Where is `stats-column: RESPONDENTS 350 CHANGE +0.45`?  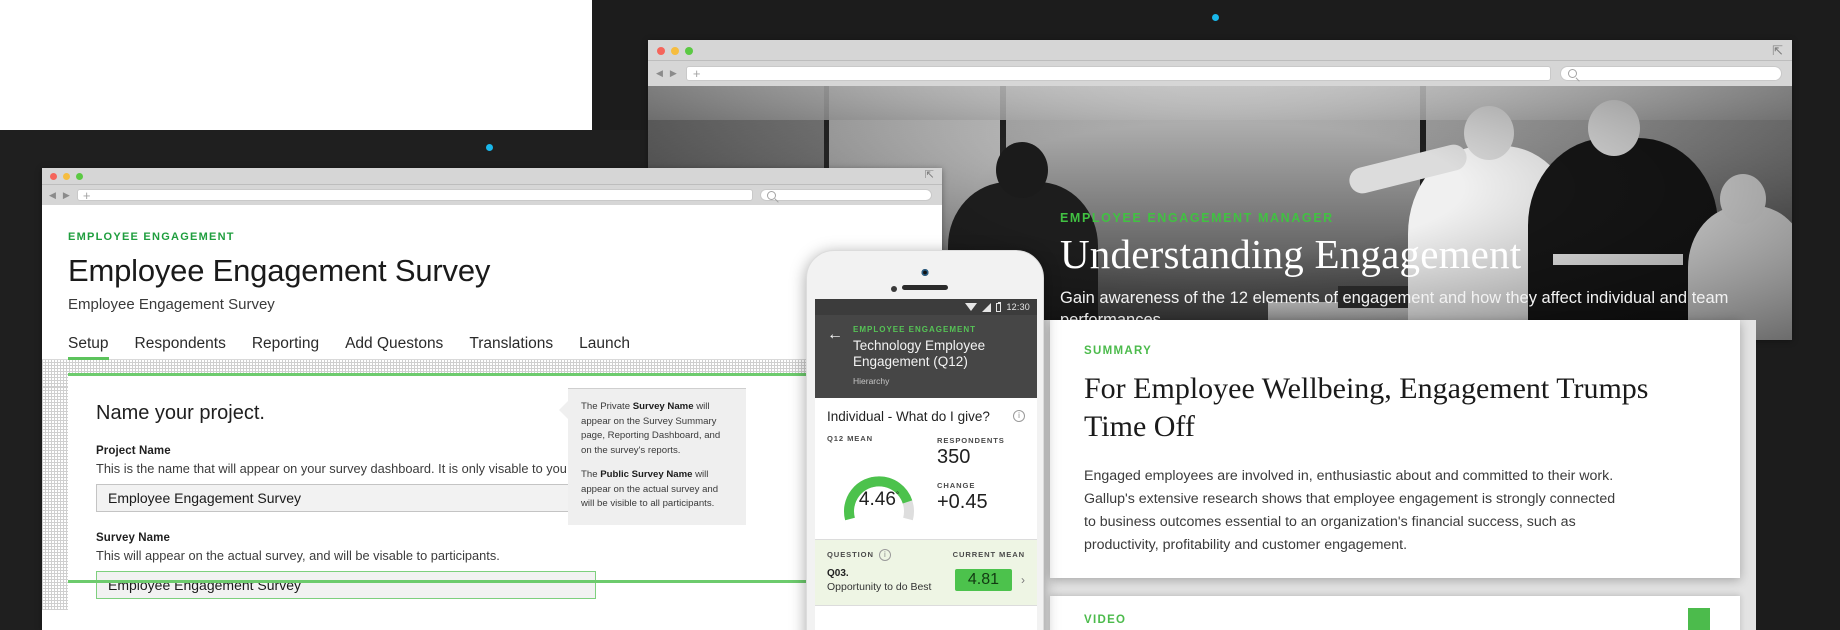
stats-column: RESPONDENTS 350 CHANGE +0.45 is located at coordinates (981, 480).